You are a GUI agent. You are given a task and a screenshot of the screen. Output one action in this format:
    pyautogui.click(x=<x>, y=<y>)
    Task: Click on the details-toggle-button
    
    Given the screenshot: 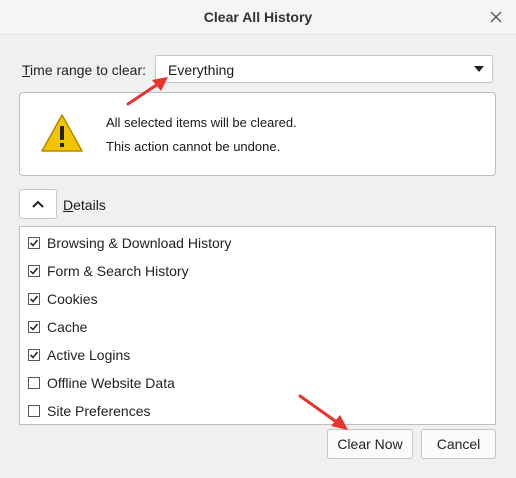 What is the action you would take?
    pyautogui.click(x=38, y=204)
    